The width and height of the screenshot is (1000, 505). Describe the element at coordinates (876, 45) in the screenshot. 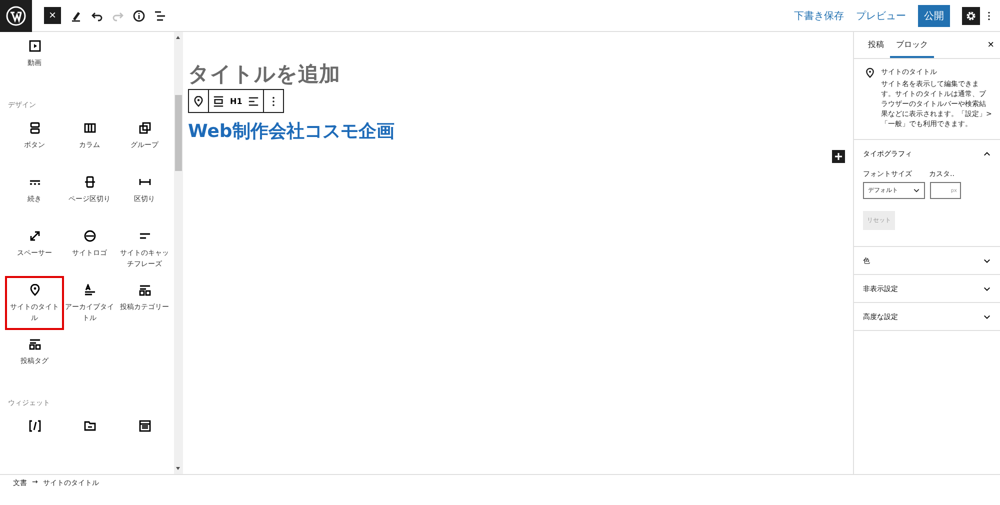

I see `sidebar-tab: 投稿` at that location.